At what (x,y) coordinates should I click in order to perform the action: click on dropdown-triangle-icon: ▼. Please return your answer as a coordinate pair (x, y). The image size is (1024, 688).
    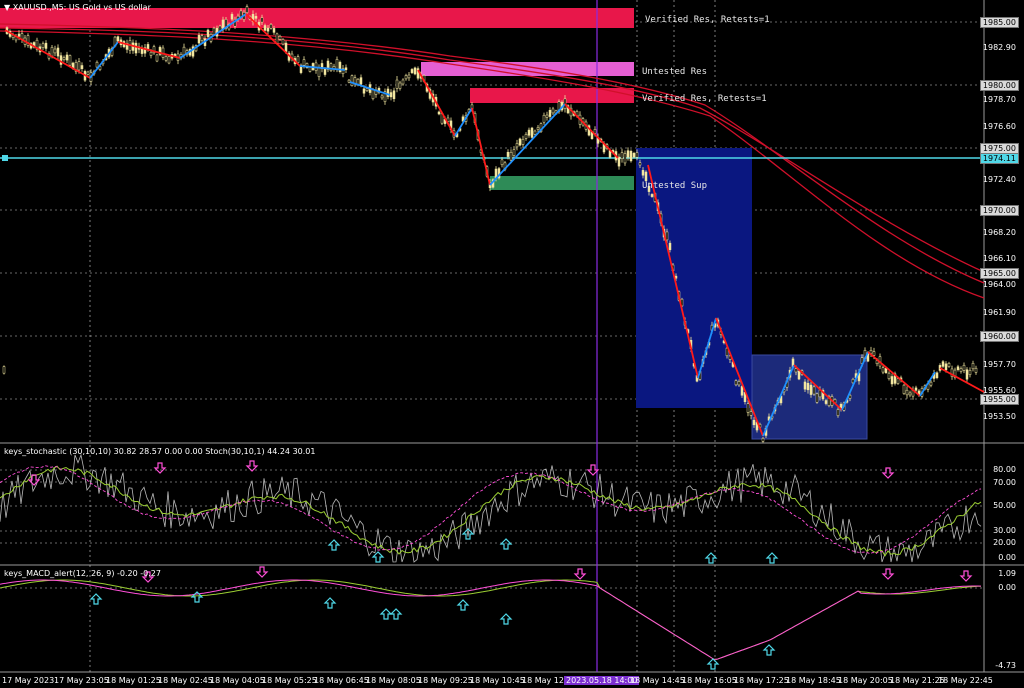
    Looking at the image, I should click on (7, 7).